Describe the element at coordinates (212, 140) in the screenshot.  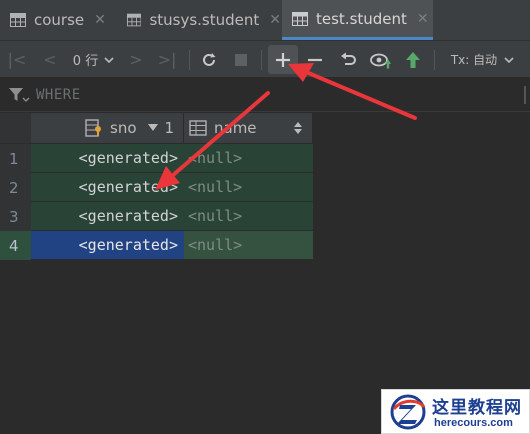
I see `annotation-arrow-to-row` at that location.